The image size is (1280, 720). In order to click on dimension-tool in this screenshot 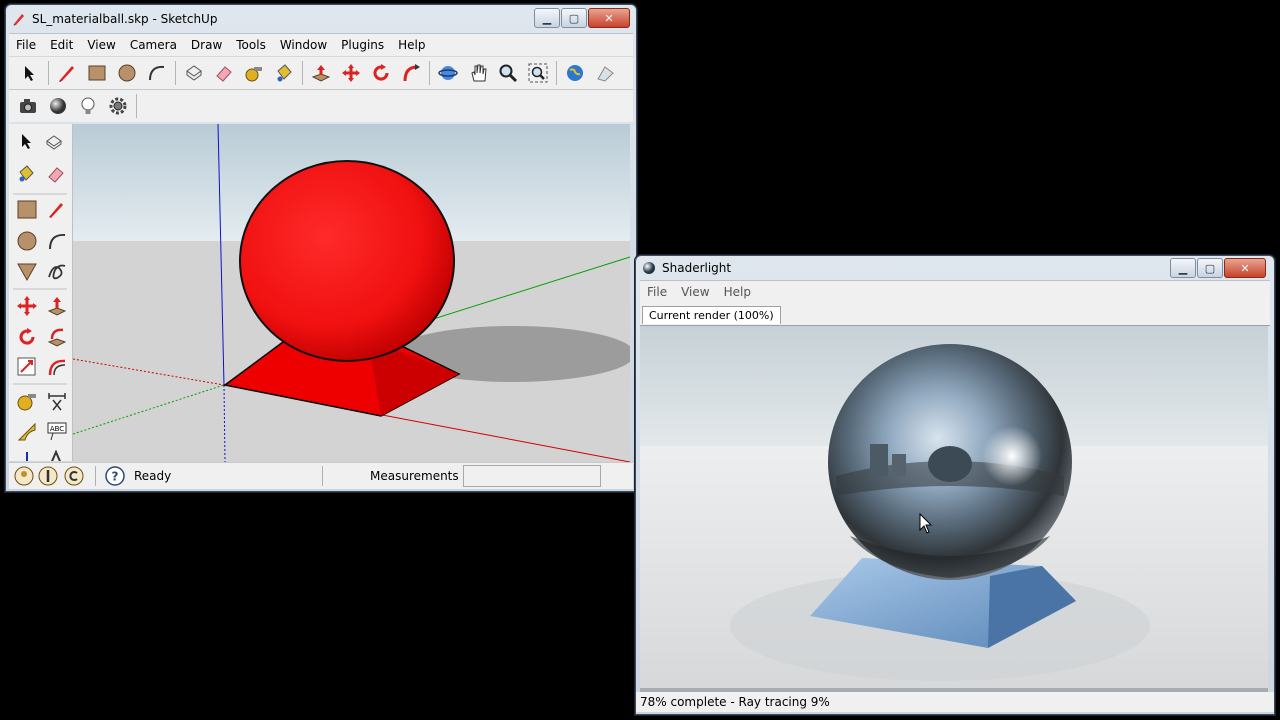, I will do `click(57, 402)`.